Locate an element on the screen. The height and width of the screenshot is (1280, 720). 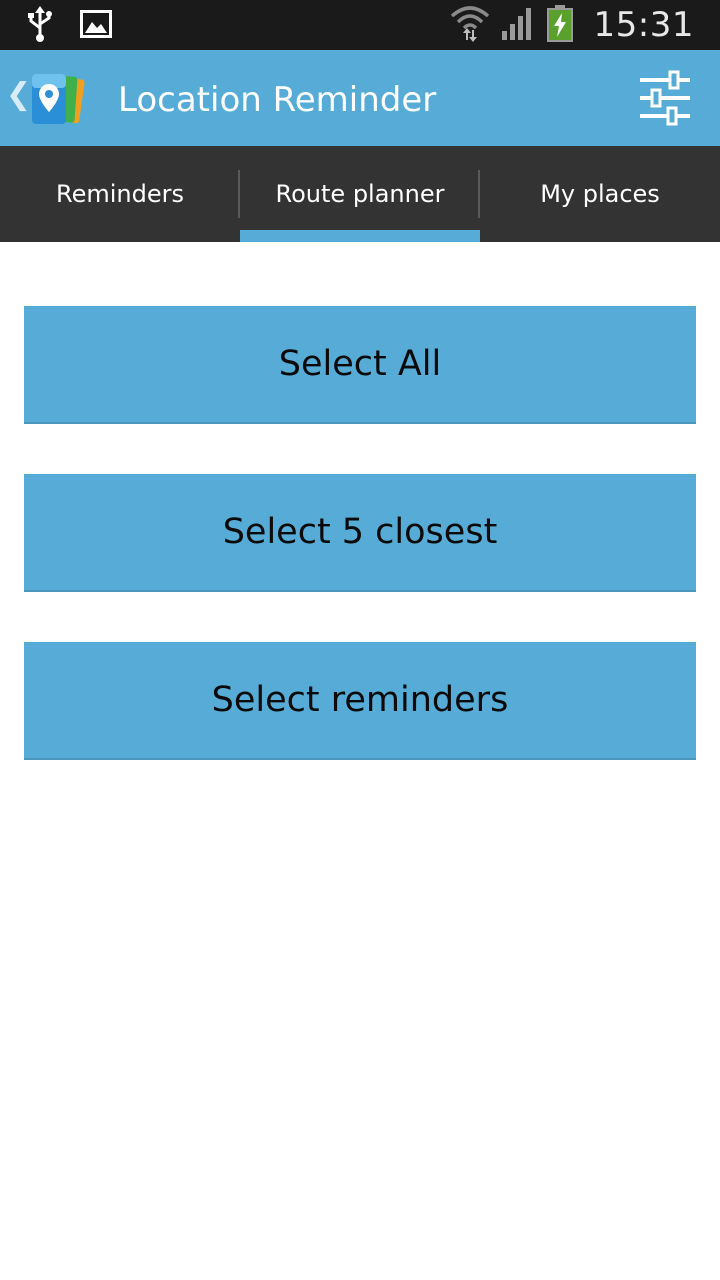
status-time: 15:31 is located at coordinates (643, 25).